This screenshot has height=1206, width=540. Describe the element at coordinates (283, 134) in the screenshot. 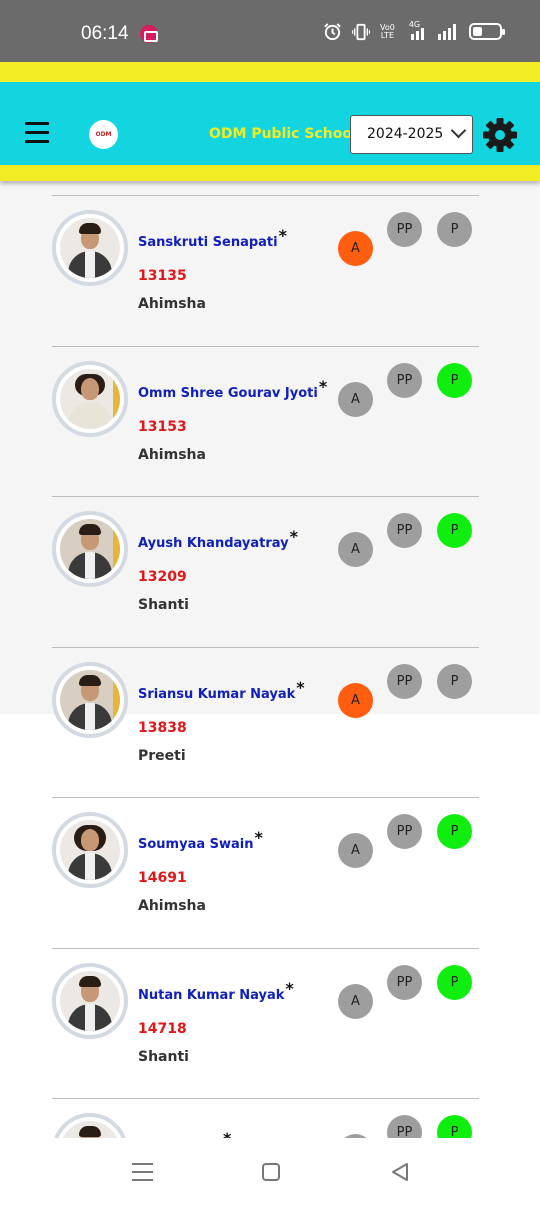

I see `school-name: ODM Public School` at that location.